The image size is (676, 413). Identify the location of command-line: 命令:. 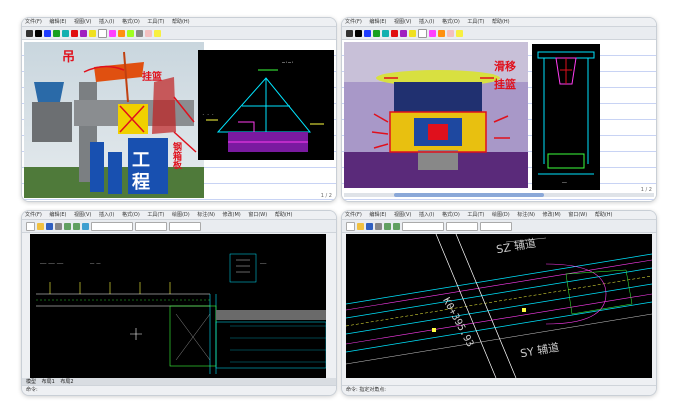
(179, 390).